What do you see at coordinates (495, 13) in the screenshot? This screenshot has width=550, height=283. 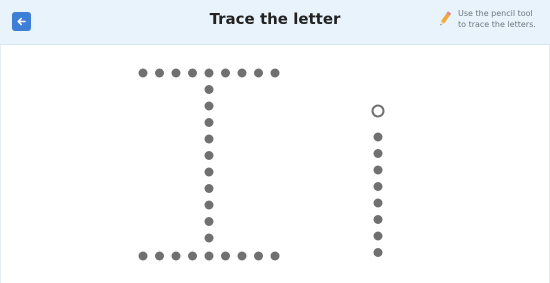 I see `hint-line-1: Use the pencil tool` at bounding box center [495, 13].